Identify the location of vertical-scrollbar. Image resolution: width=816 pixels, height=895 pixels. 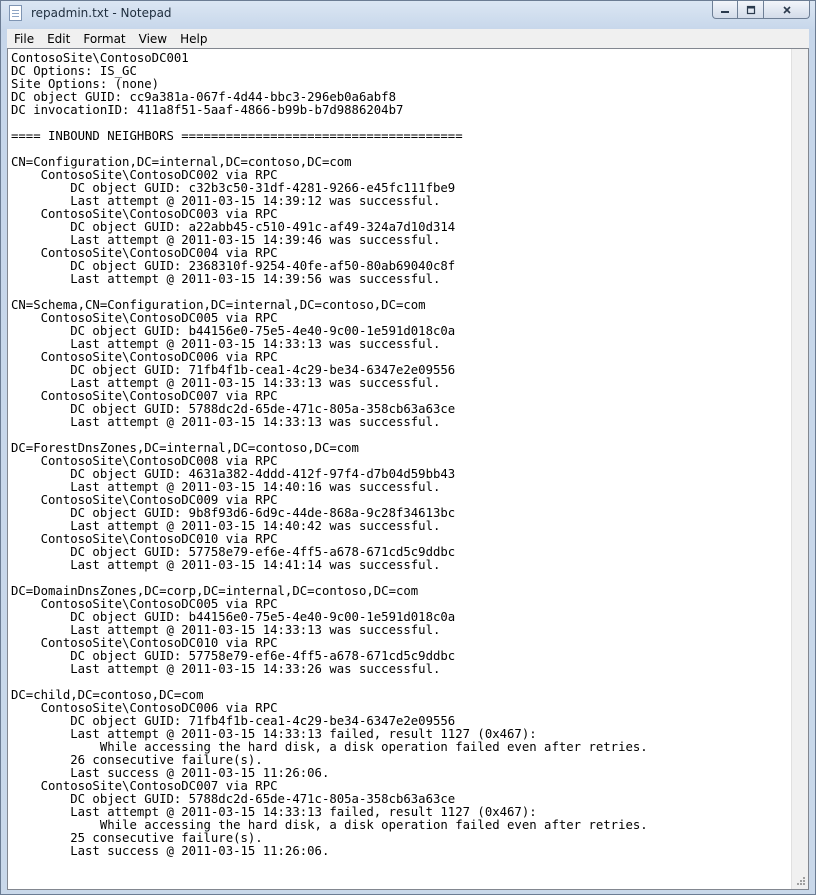
(799, 469).